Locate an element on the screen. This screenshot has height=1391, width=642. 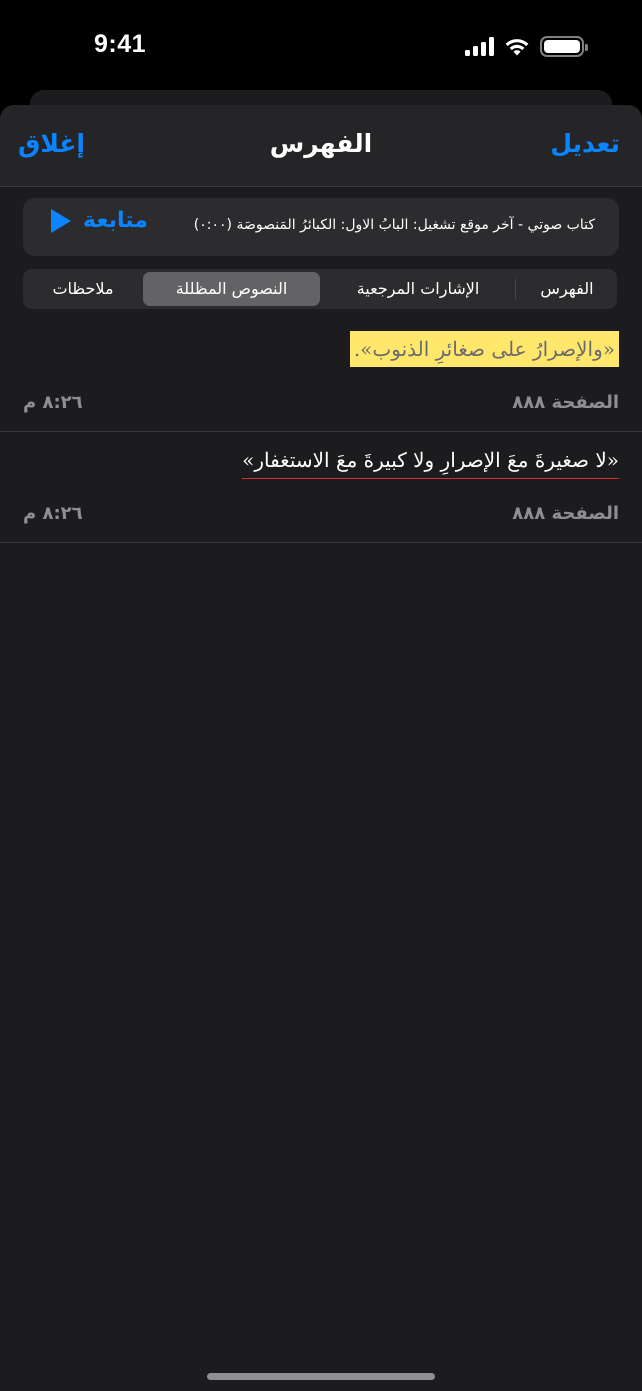
highlighted-quote: «والإصرارُ على صغائرِ الذنوب». is located at coordinates (484, 349).